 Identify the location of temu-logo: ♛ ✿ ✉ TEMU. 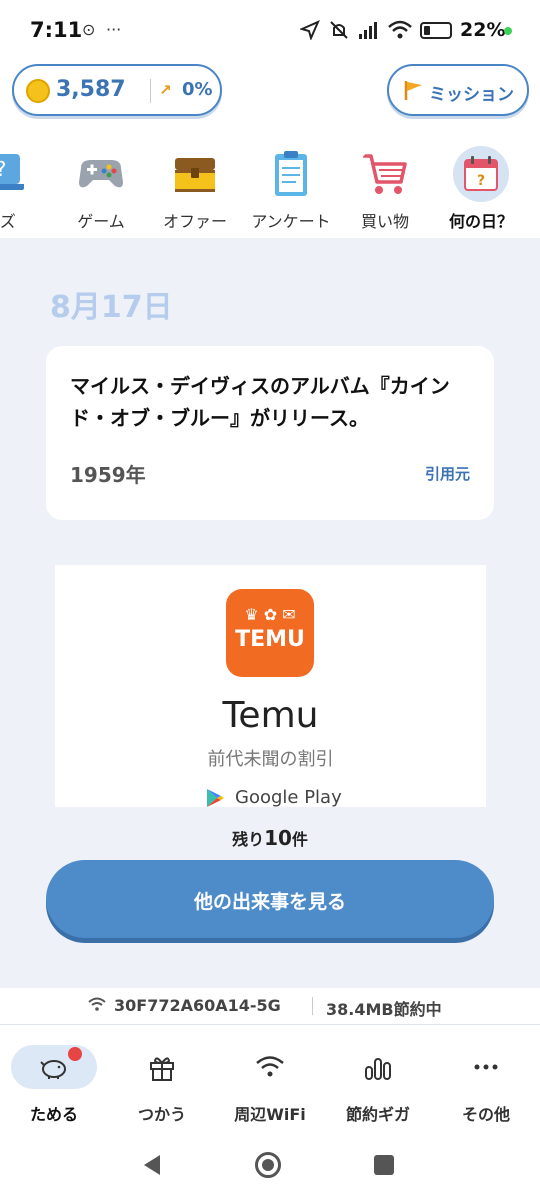
(270, 633).